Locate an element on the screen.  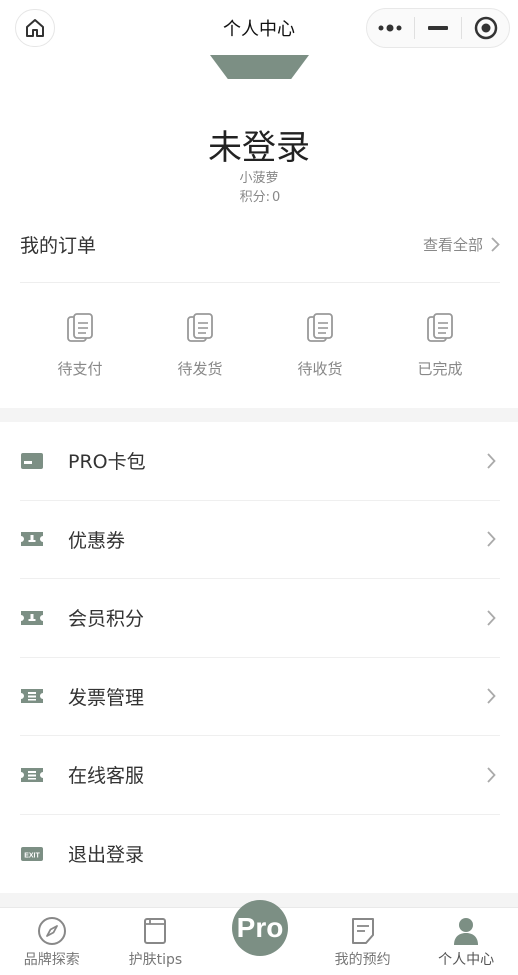
avatar is located at coordinates (259, 67).